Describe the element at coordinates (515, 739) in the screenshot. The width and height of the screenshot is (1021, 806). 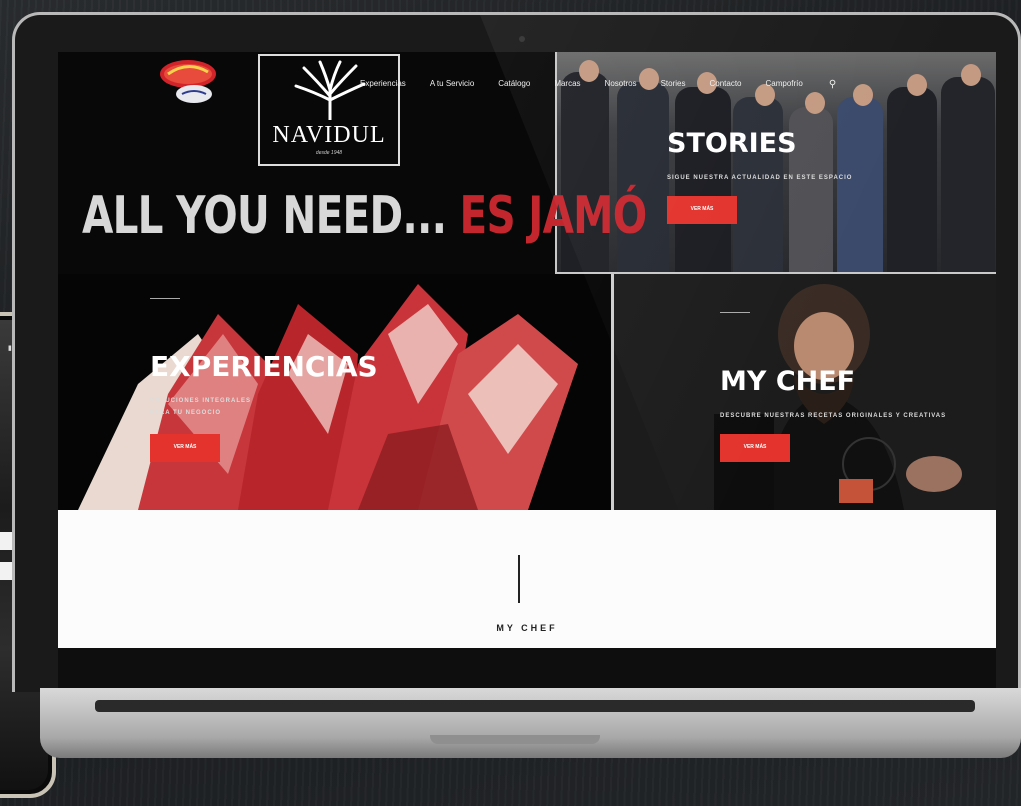
I see `laptop-notch` at that location.